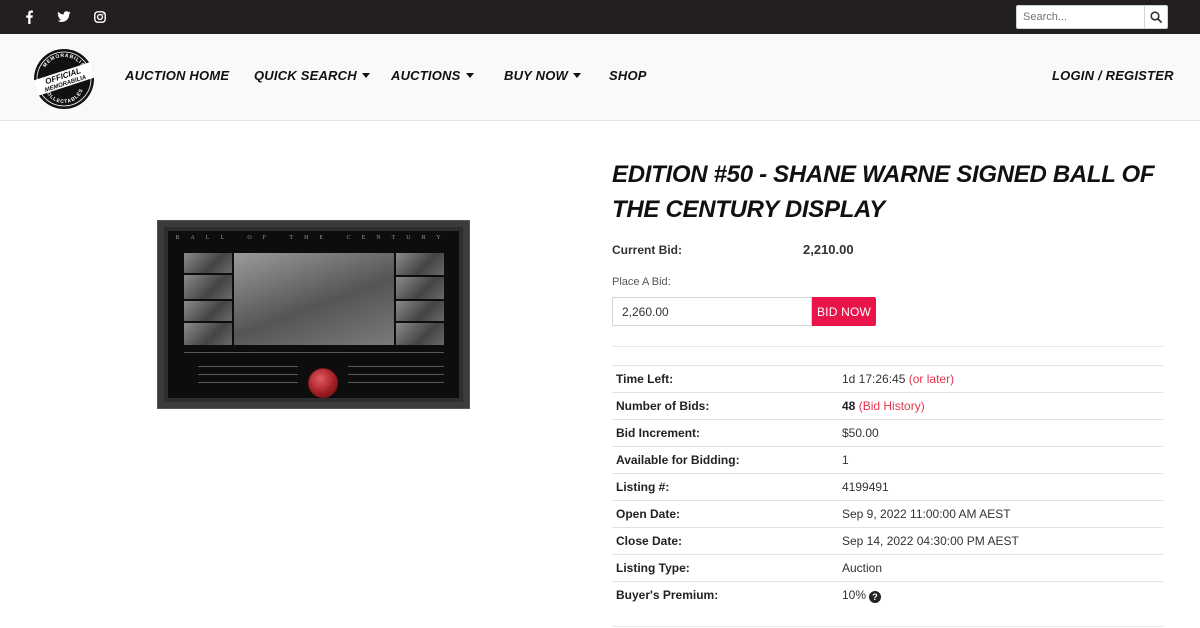  I want to click on nav-label: LOGIN / REGISTER, so click(1113, 75).